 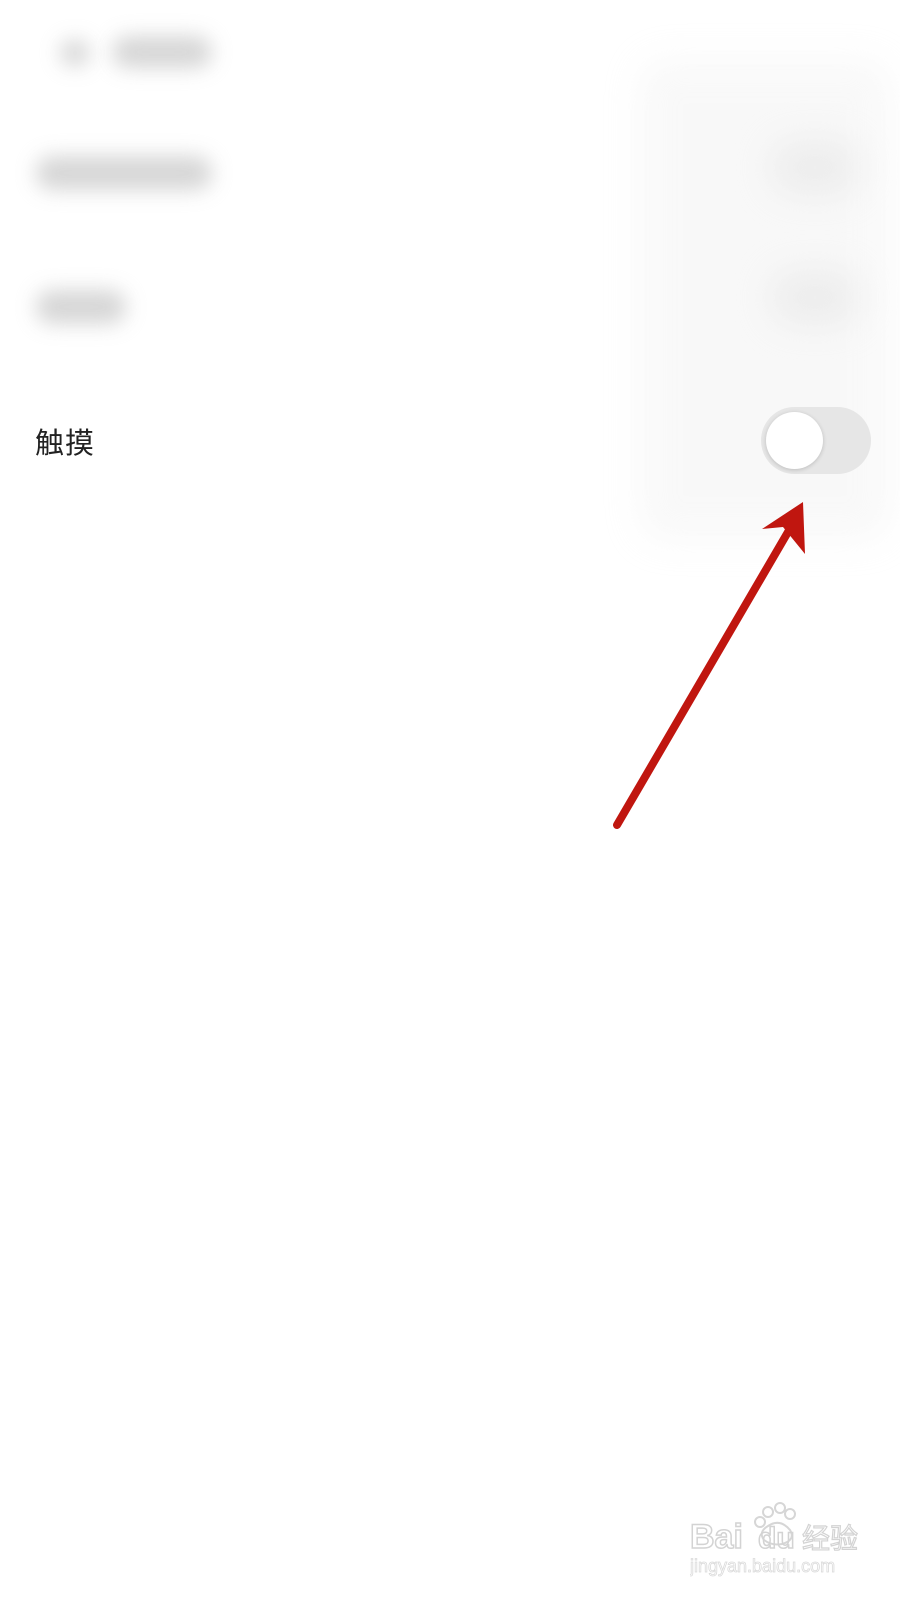 What do you see at coordinates (762, 1566) in the screenshot?
I see `svg-text: jingyan.baidu.com` at bounding box center [762, 1566].